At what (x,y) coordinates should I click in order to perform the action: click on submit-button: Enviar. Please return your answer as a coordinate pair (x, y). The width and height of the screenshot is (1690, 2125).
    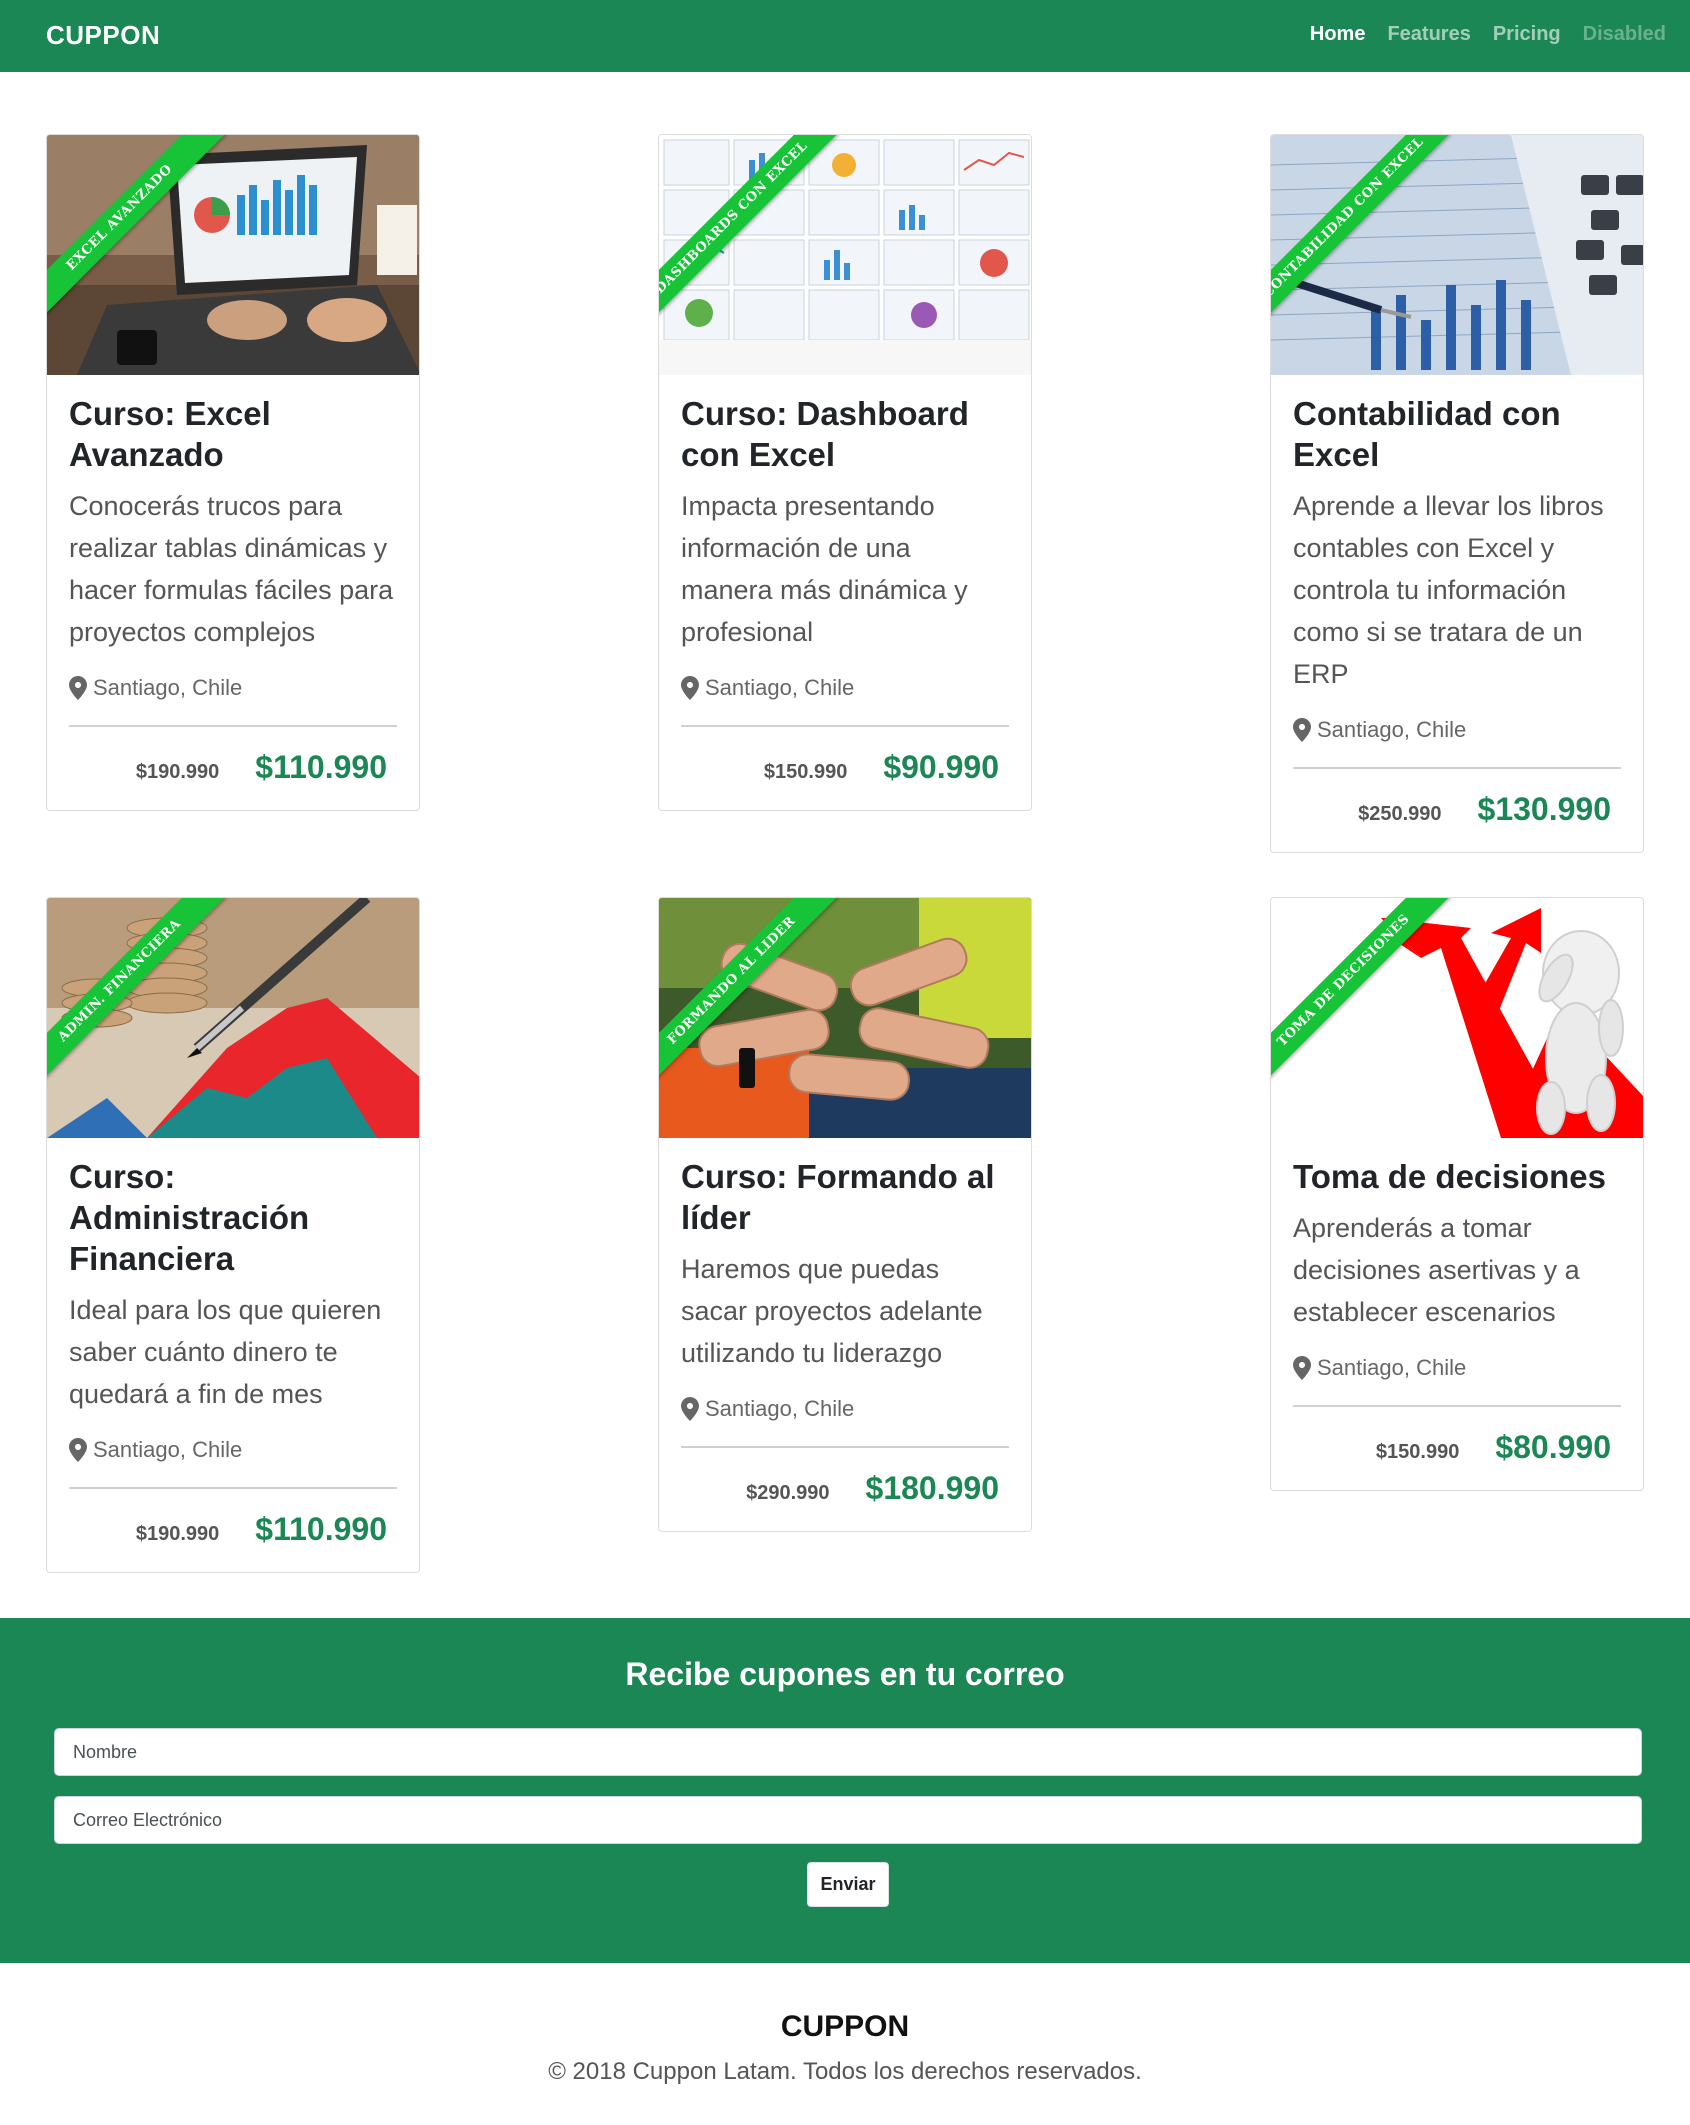
    Looking at the image, I should click on (848, 1884).